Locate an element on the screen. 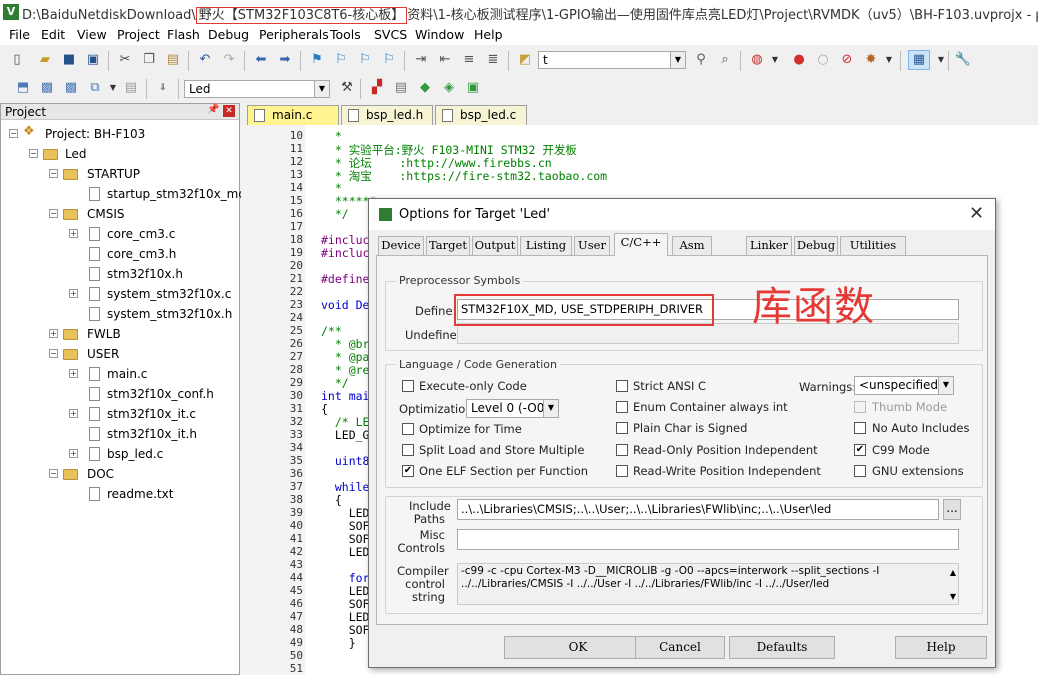 The height and width of the screenshot is (675, 1038). select-target-combo: Led ▼ is located at coordinates (257, 89).